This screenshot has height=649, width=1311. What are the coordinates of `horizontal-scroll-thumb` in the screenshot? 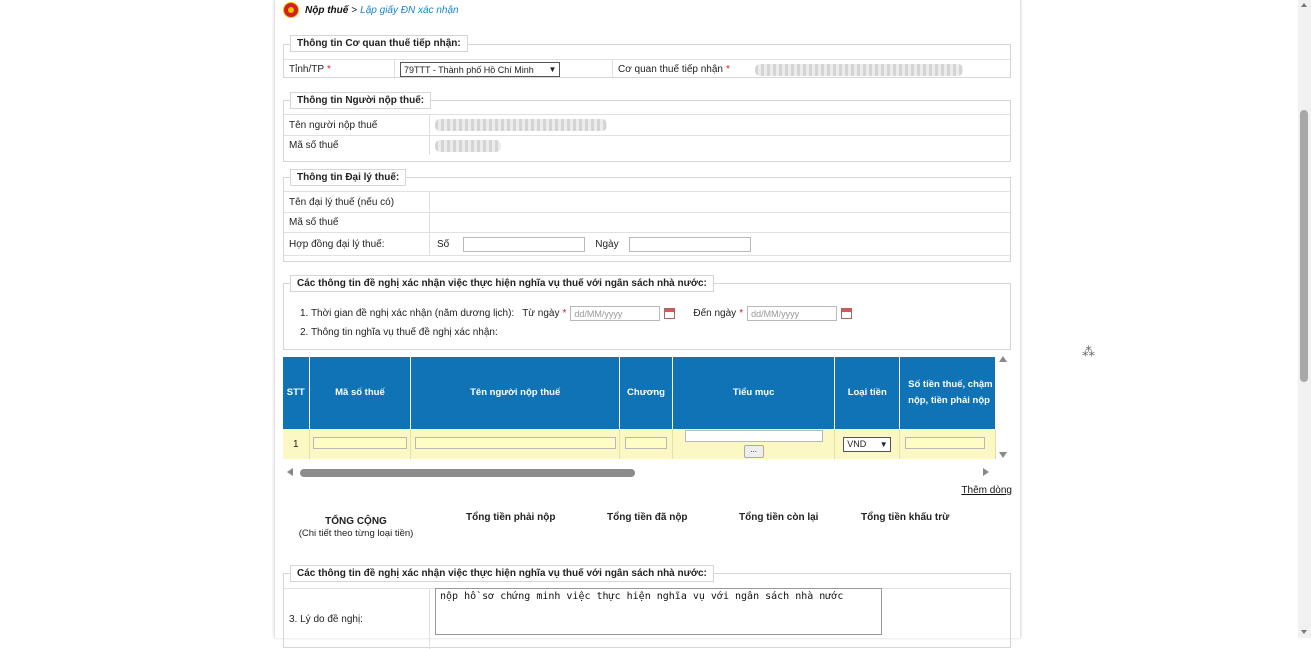 It's located at (467, 473).